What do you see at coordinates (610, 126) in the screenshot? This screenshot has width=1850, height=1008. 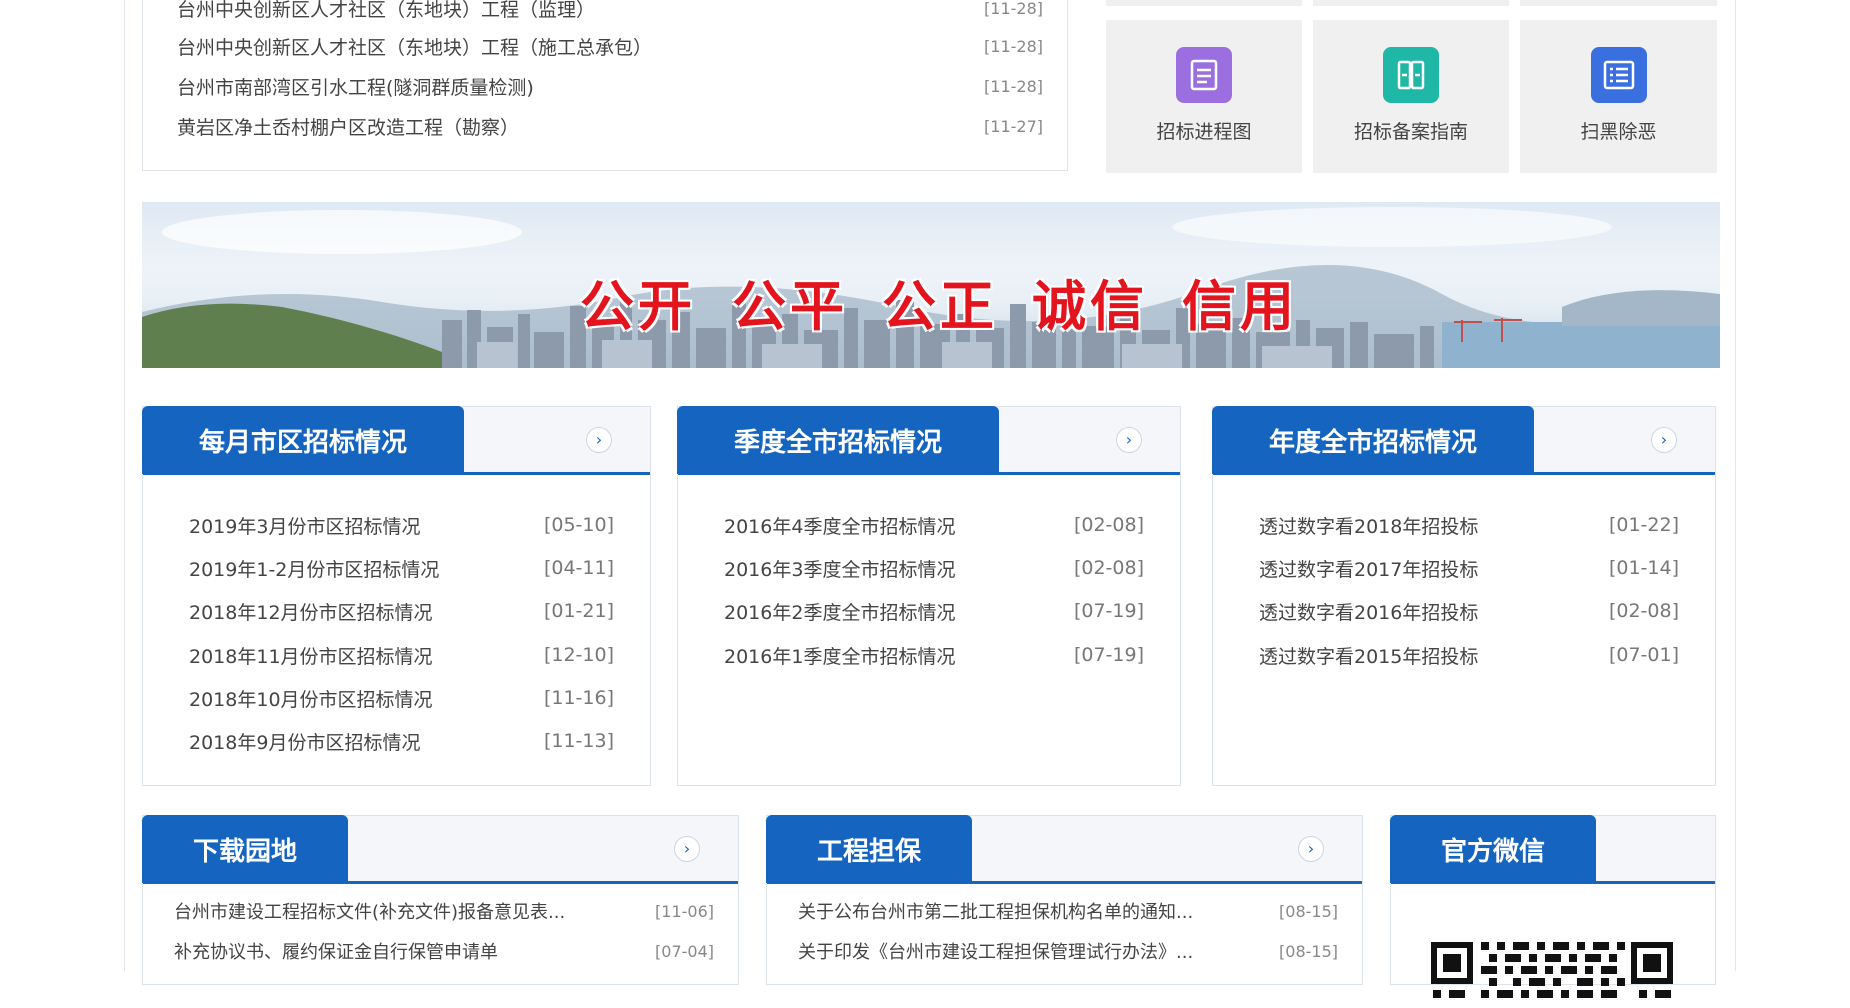 I see `news-item: 黄岩区净土岙村棚户区改造工程（勘察） [11-27]` at bounding box center [610, 126].